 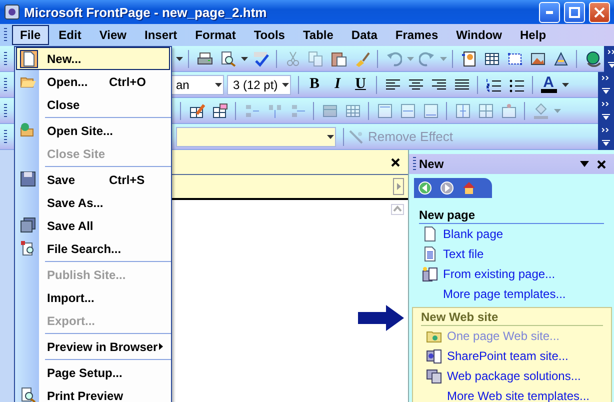 I want to click on site-icon, so click(x=434, y=356).